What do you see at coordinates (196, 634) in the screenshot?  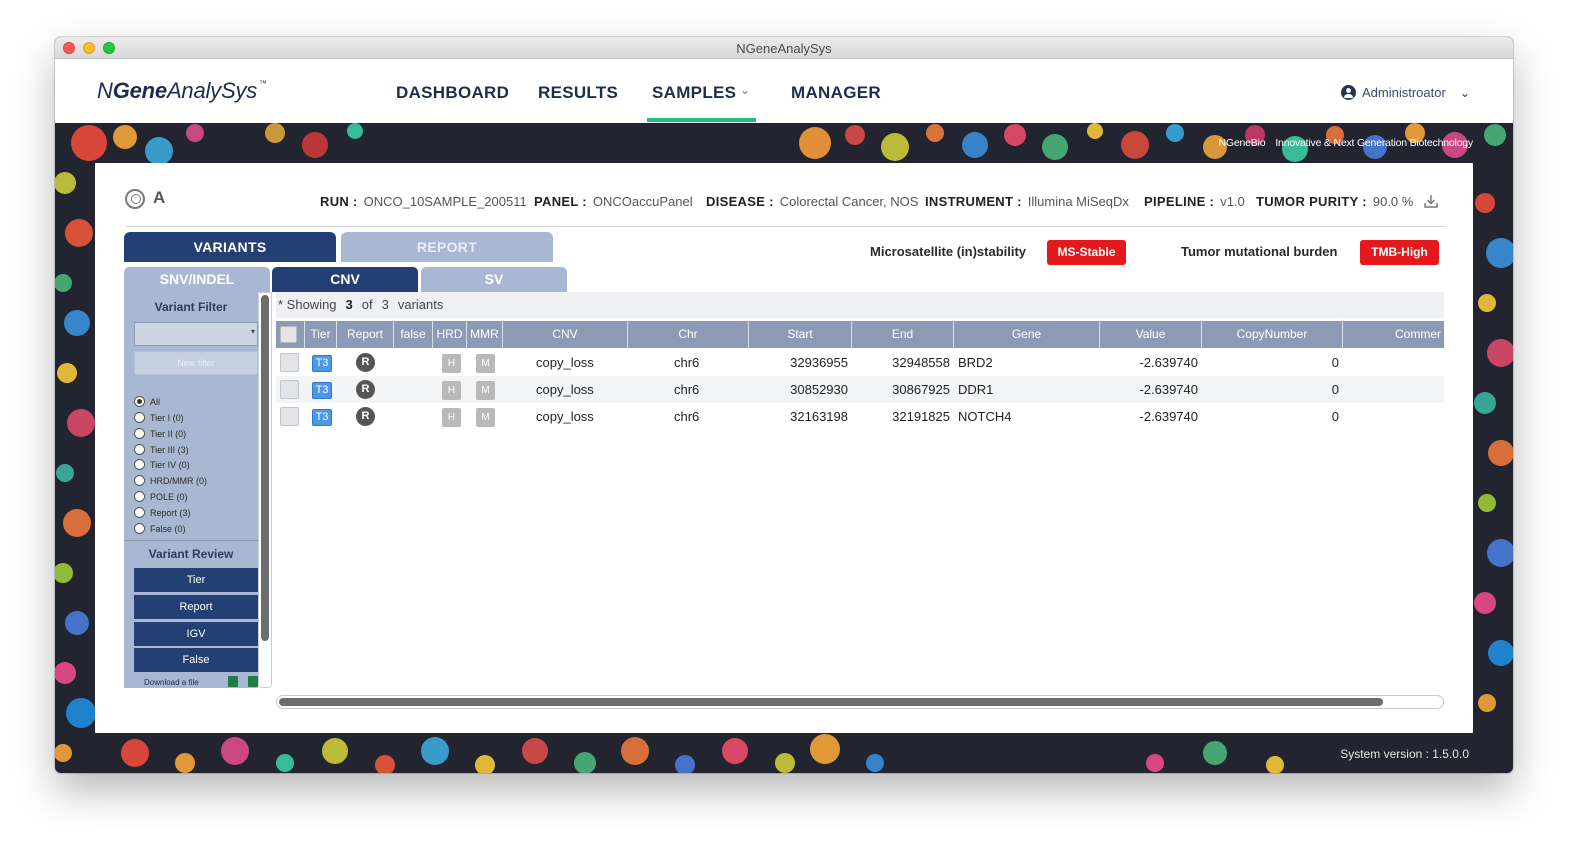 I see `review-igv-button: IGV` at bounding box center [196, 634].